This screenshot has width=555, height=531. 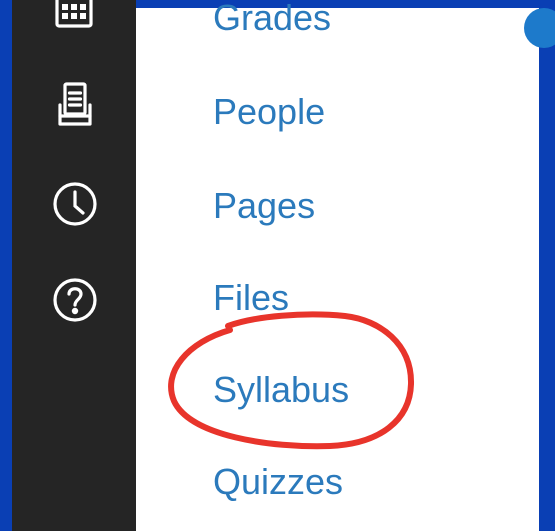 What do you see at coordinates (278, 482) in the screenshot?
I see `nav-link-quizzes: Quizzes` at bounding box center [278, 482].